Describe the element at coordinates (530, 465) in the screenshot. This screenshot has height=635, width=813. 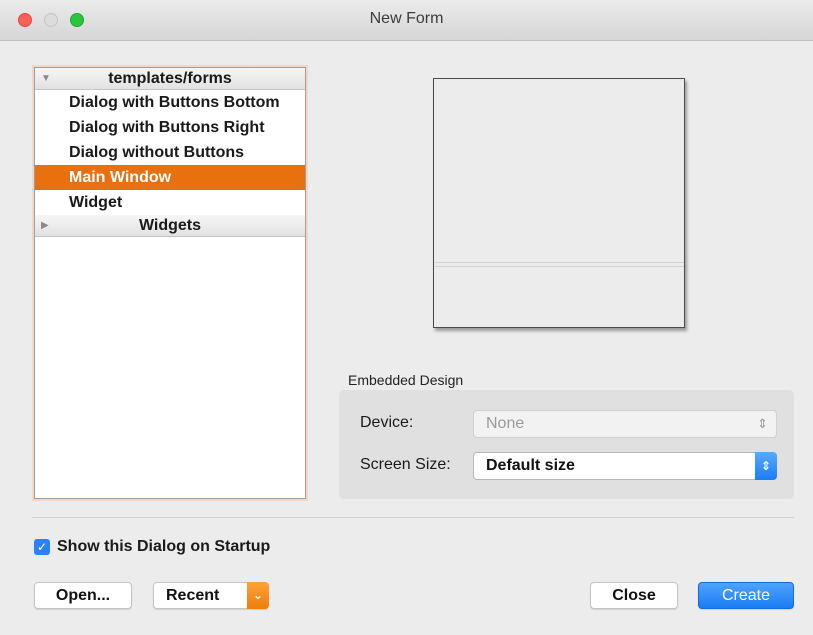
I see `screen-size-select-value: Default size` at that location.